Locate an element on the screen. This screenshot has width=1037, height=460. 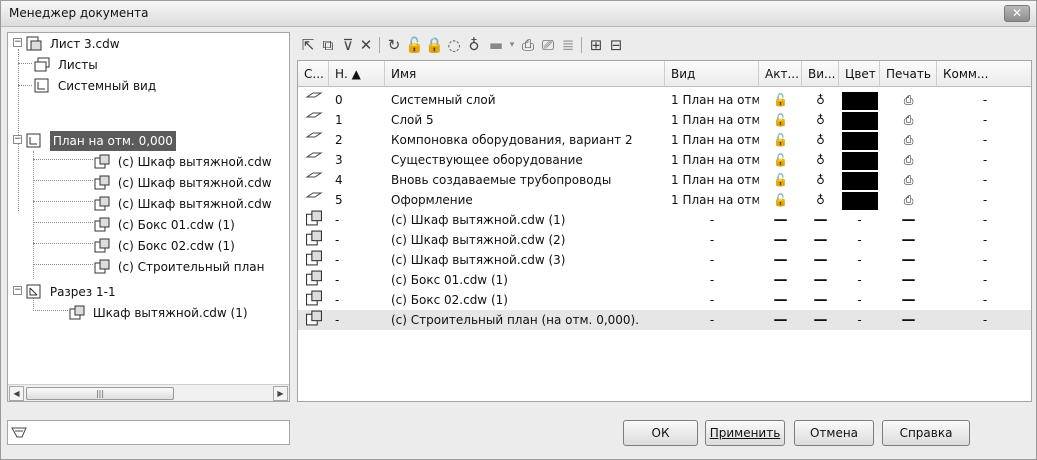
properties-icon: ⊞ is located at coordinates (596, 45).